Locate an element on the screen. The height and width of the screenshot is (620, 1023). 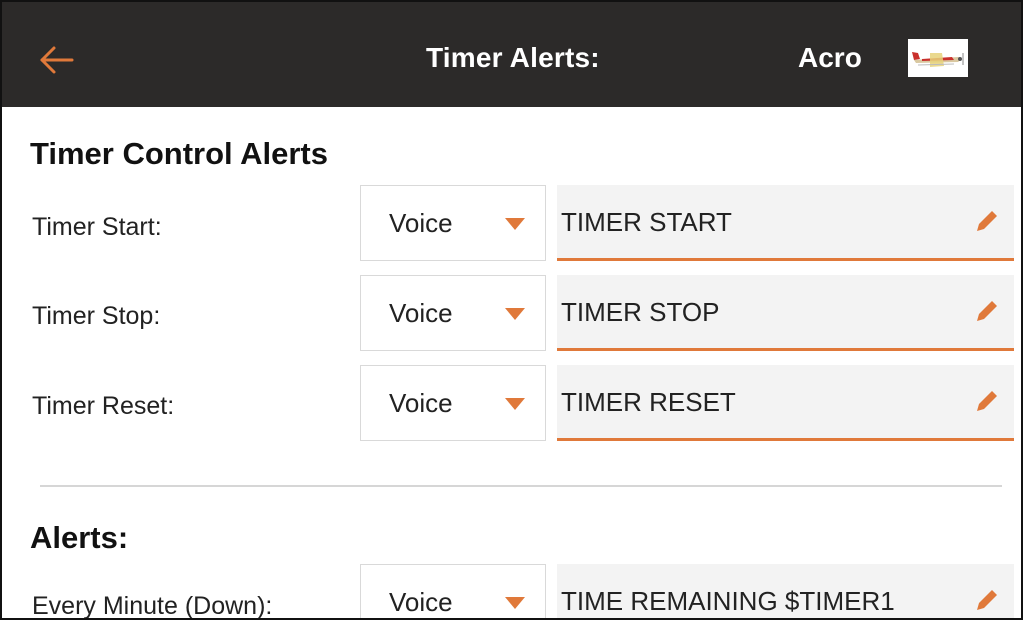
airplane-thumbnail-icon is located at coordinates (938, 58).